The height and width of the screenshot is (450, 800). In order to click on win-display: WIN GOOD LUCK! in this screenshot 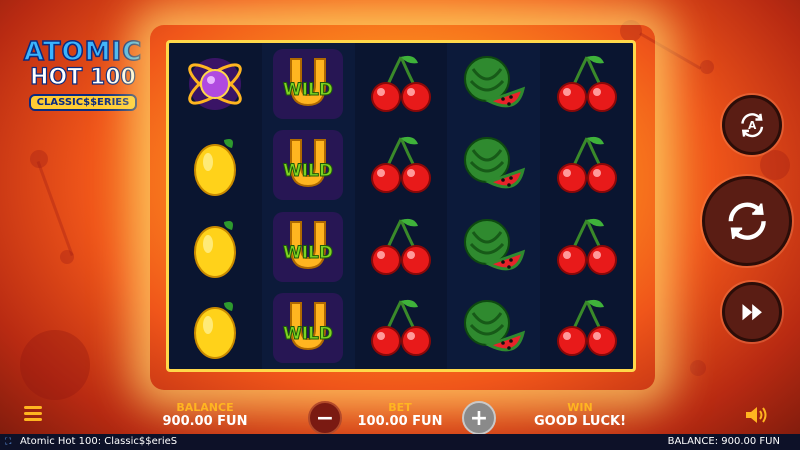, I will do `click(580, 415)`.